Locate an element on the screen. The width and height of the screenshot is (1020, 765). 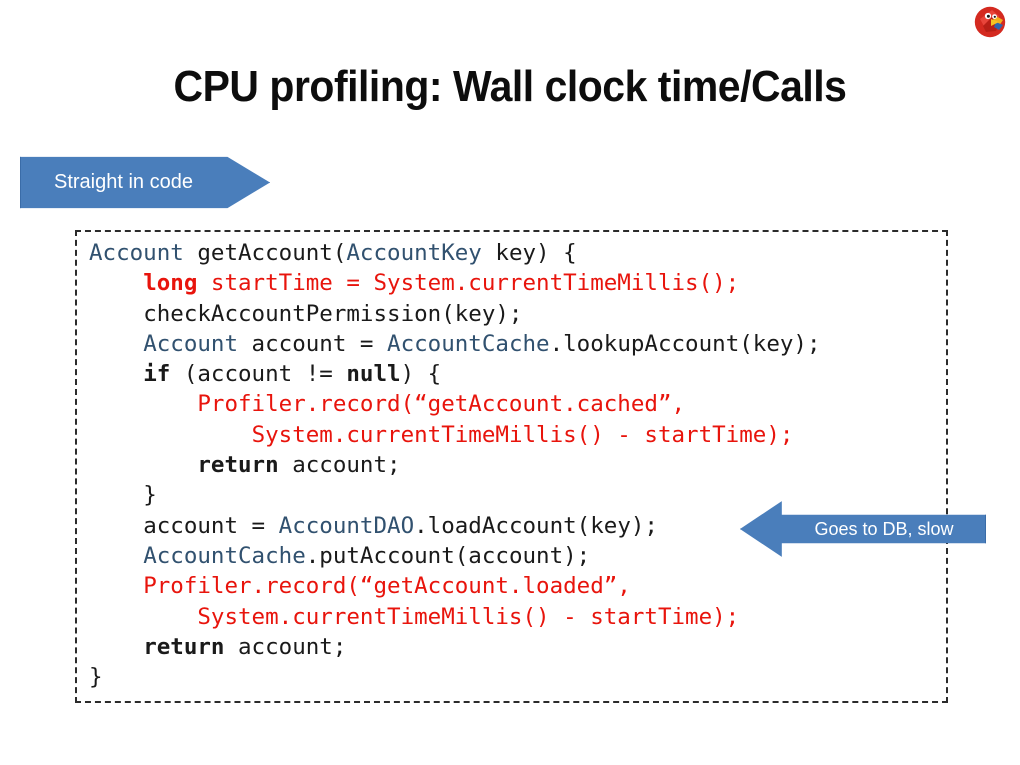
code-line: Account getAccount(AccountKey key) { is located at coordinates (455, 253).